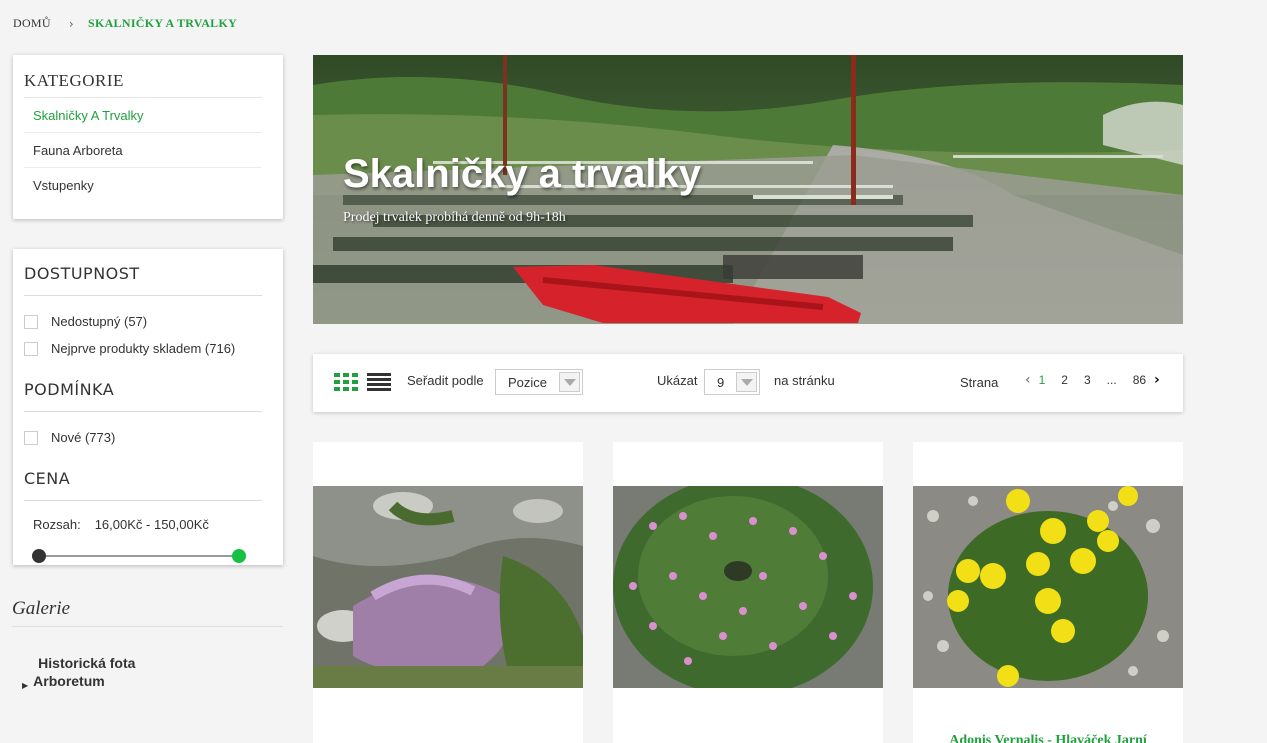 This screenshot has height=743, width=1267. What do you see at coordinates (1028, 380) in the screenshot?
I see `chevron-left-icon: ‹` at bounding box center [1028, 380].